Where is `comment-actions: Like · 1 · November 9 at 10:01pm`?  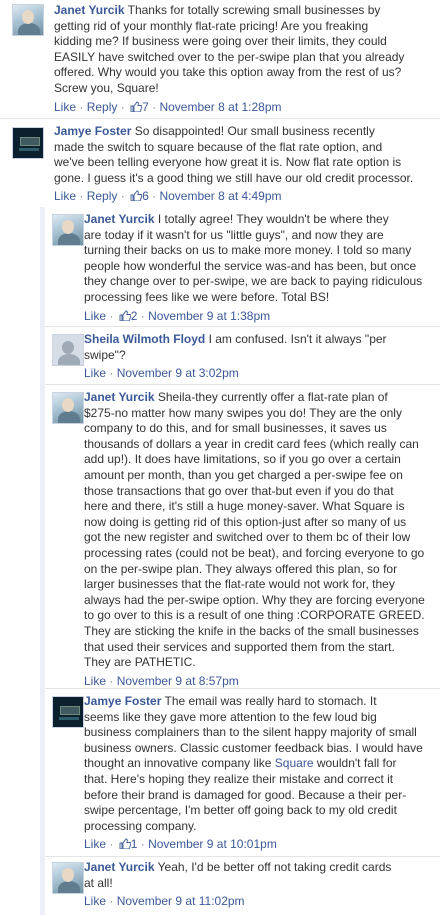
comment-actions: Like · 1 · November 9 at 10:01pm is located at coordinates (259, 844).